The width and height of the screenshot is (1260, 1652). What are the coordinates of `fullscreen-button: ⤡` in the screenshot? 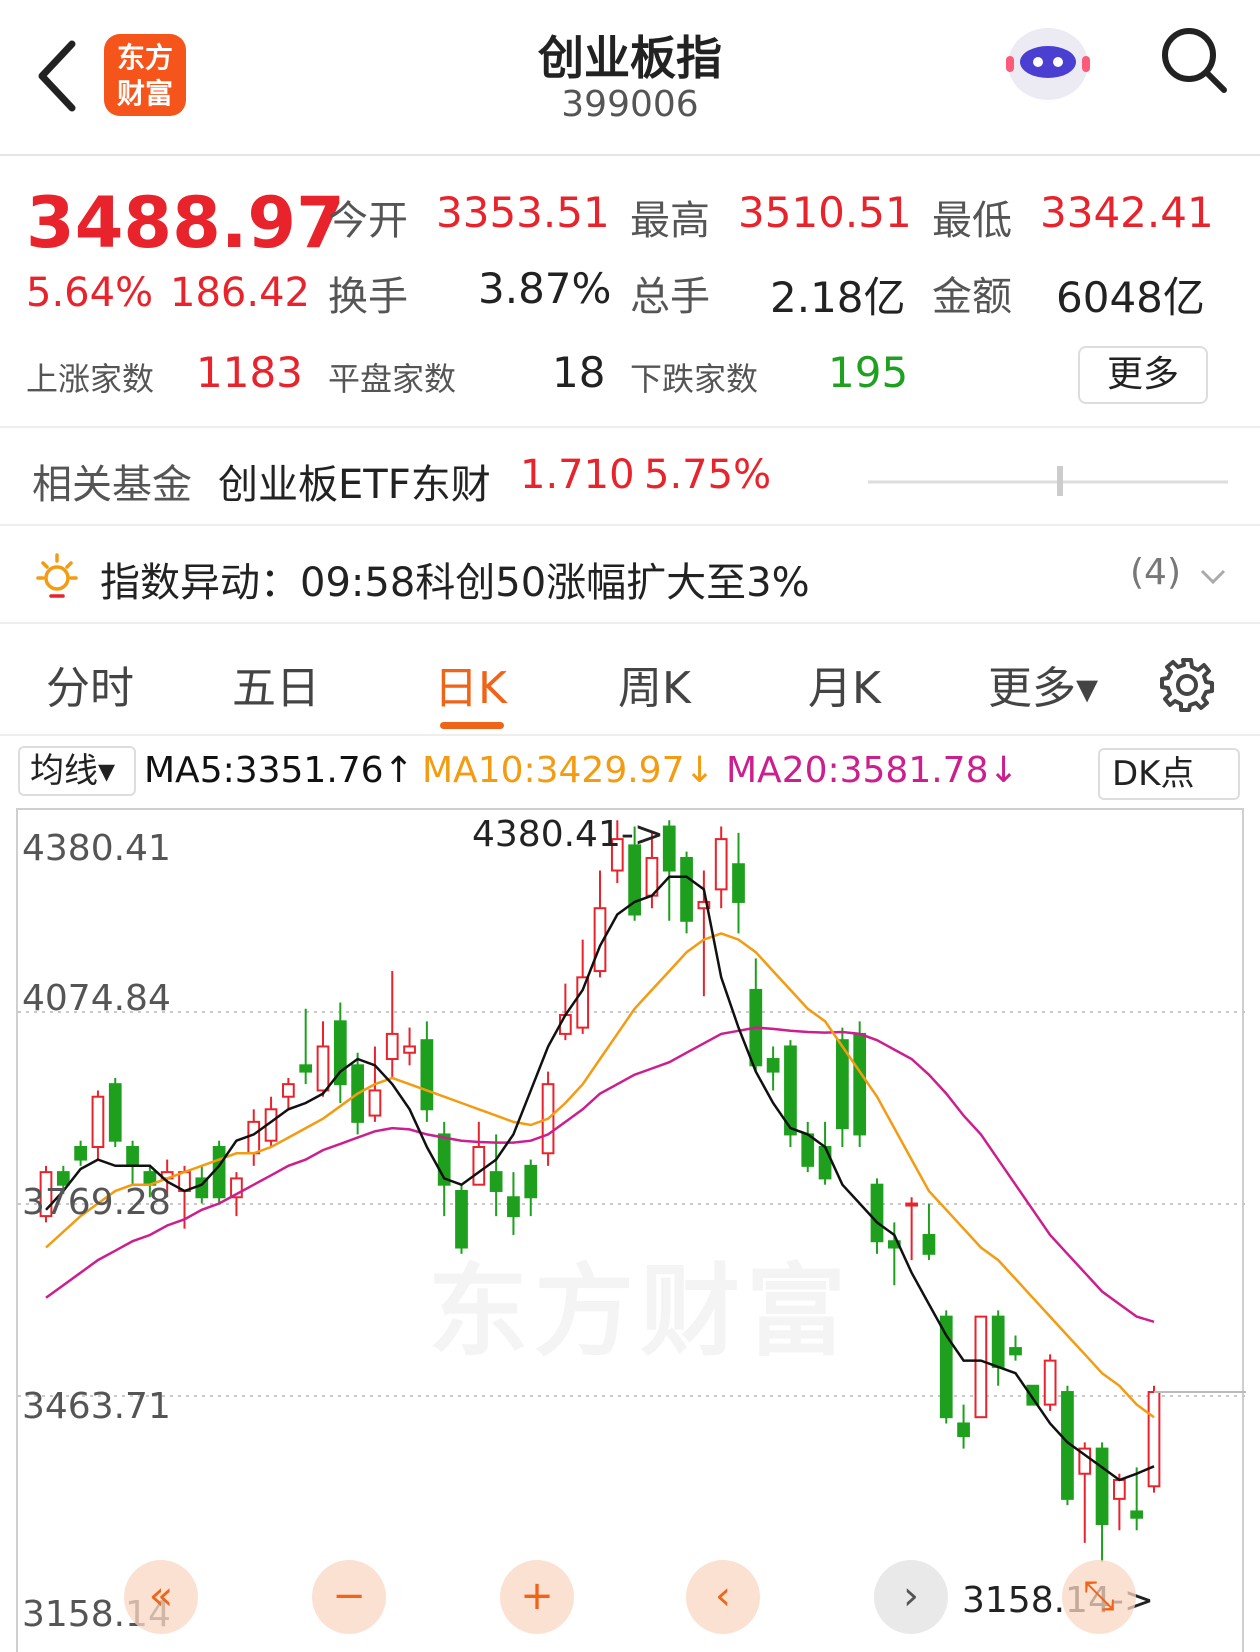 It's located at (1099, 1597).